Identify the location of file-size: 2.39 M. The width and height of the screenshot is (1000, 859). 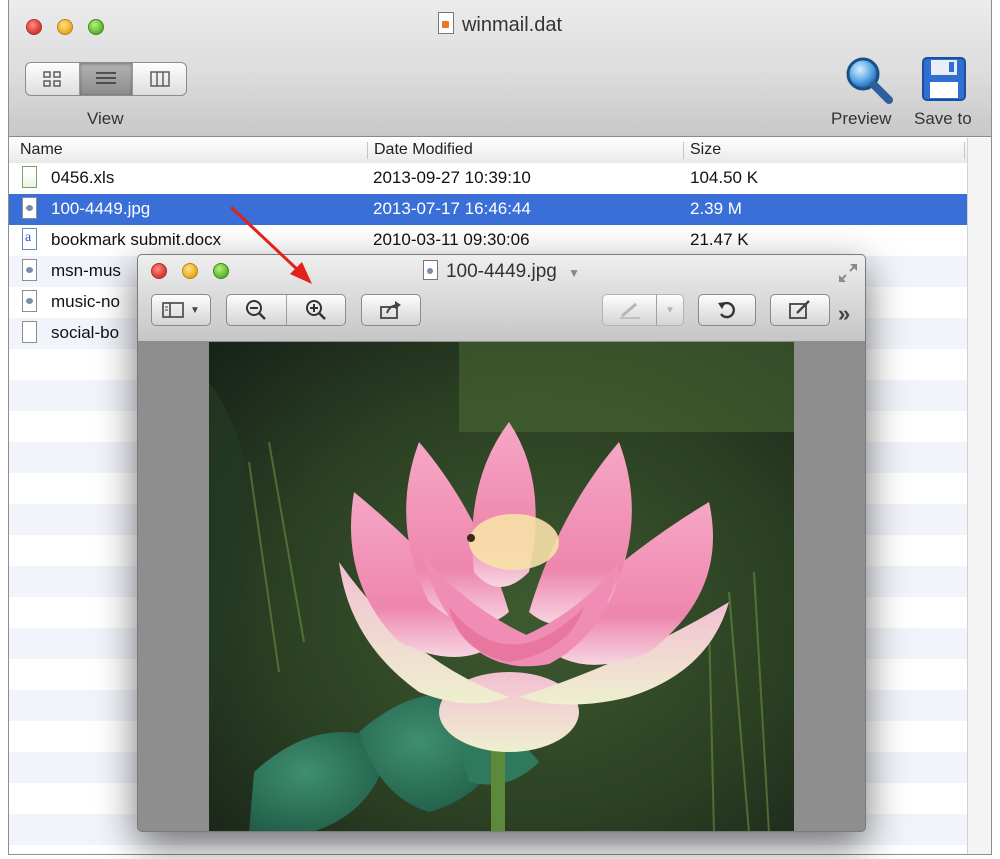
(716, 208).